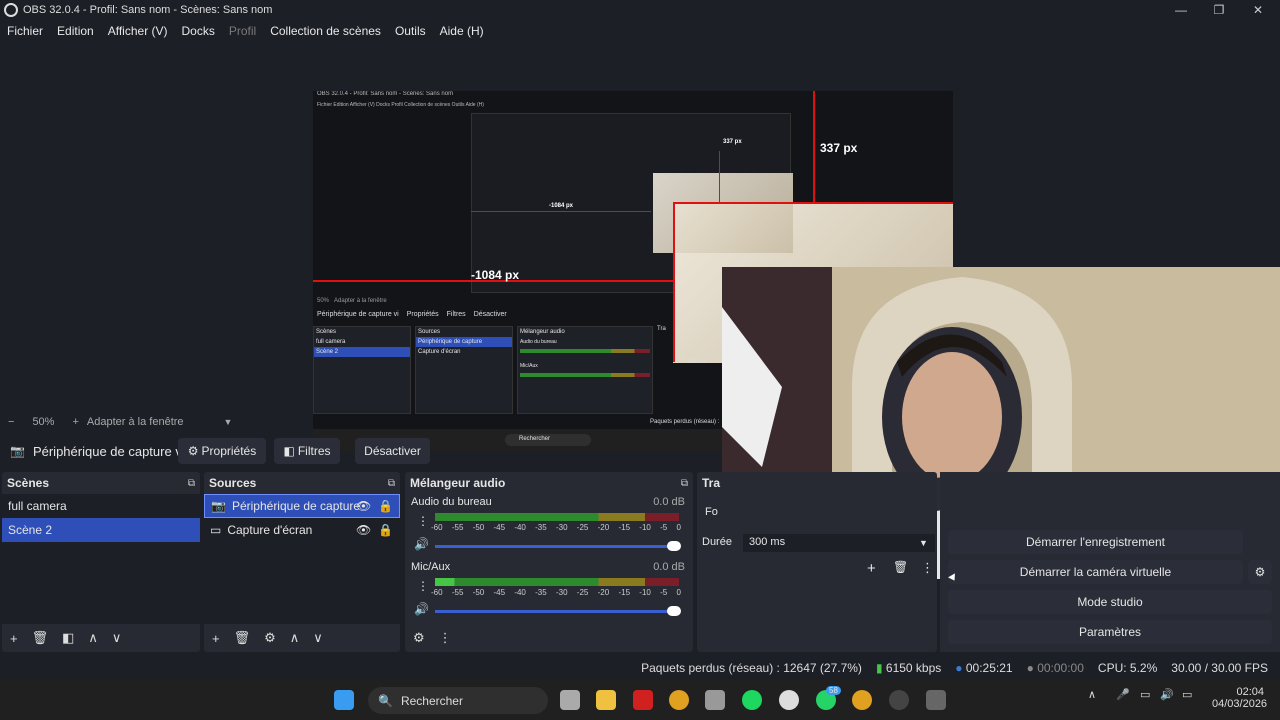  What do you see at coordinates (101, 506) in the screenshot?
I see `scene-item-full-camera: full camera` at bounding box center [101, 506].